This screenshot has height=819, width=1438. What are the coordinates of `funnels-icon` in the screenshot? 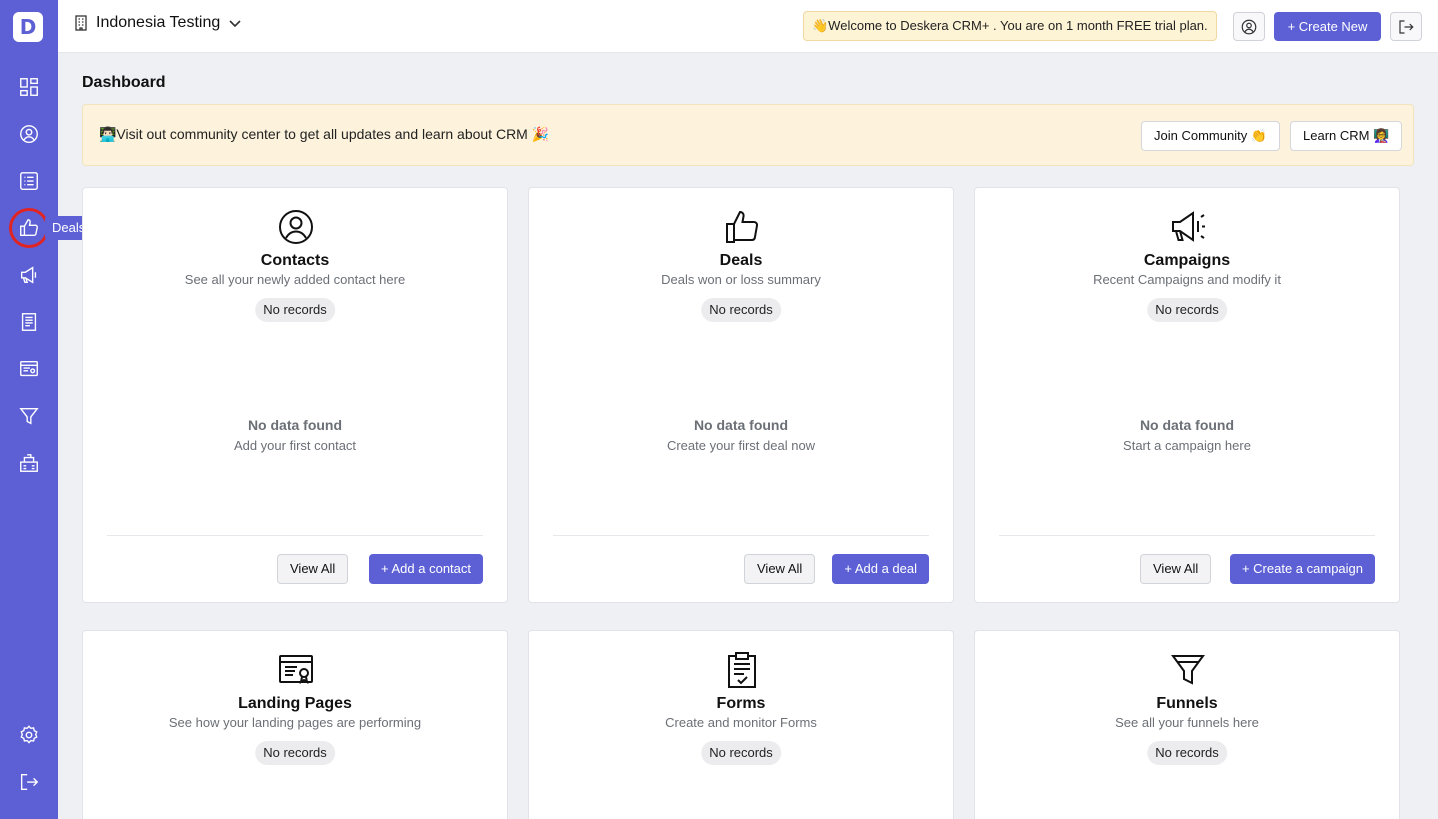 It's located at (29, 416).